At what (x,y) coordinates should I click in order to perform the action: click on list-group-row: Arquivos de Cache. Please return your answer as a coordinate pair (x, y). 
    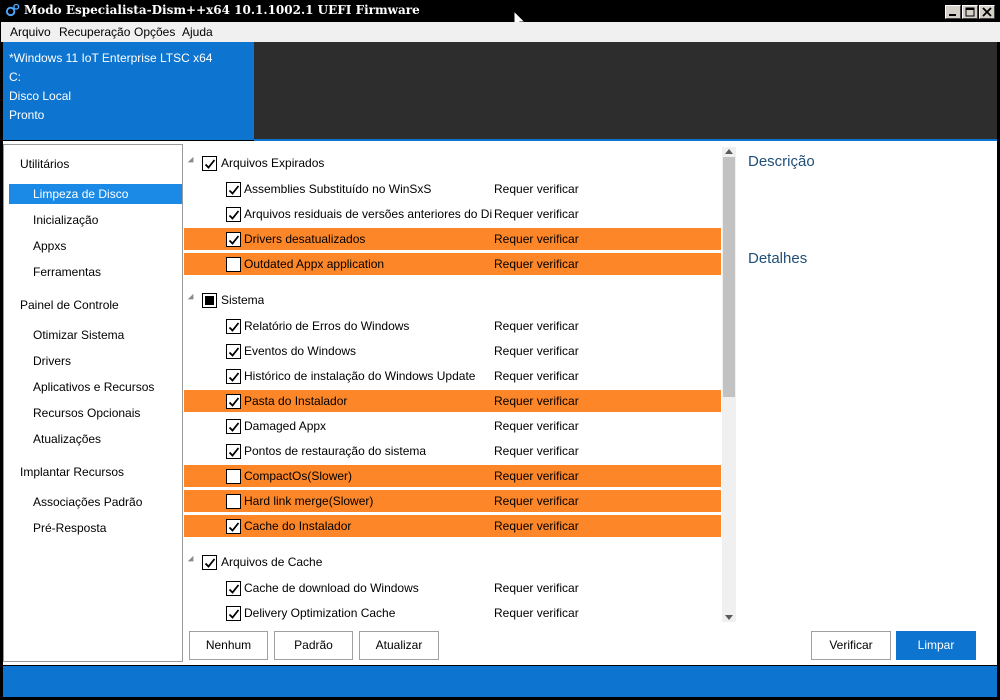
    Looking at the image, I should click on (452, 562).